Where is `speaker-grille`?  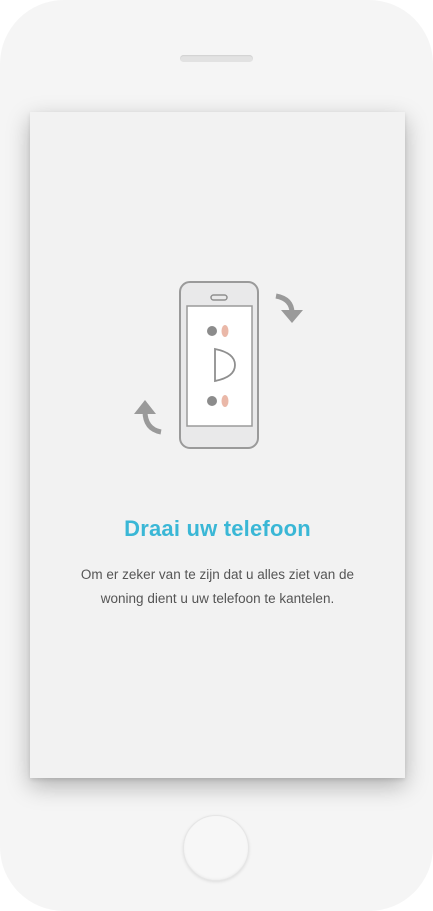 speaker-grille is located at coordinates (216, 58).